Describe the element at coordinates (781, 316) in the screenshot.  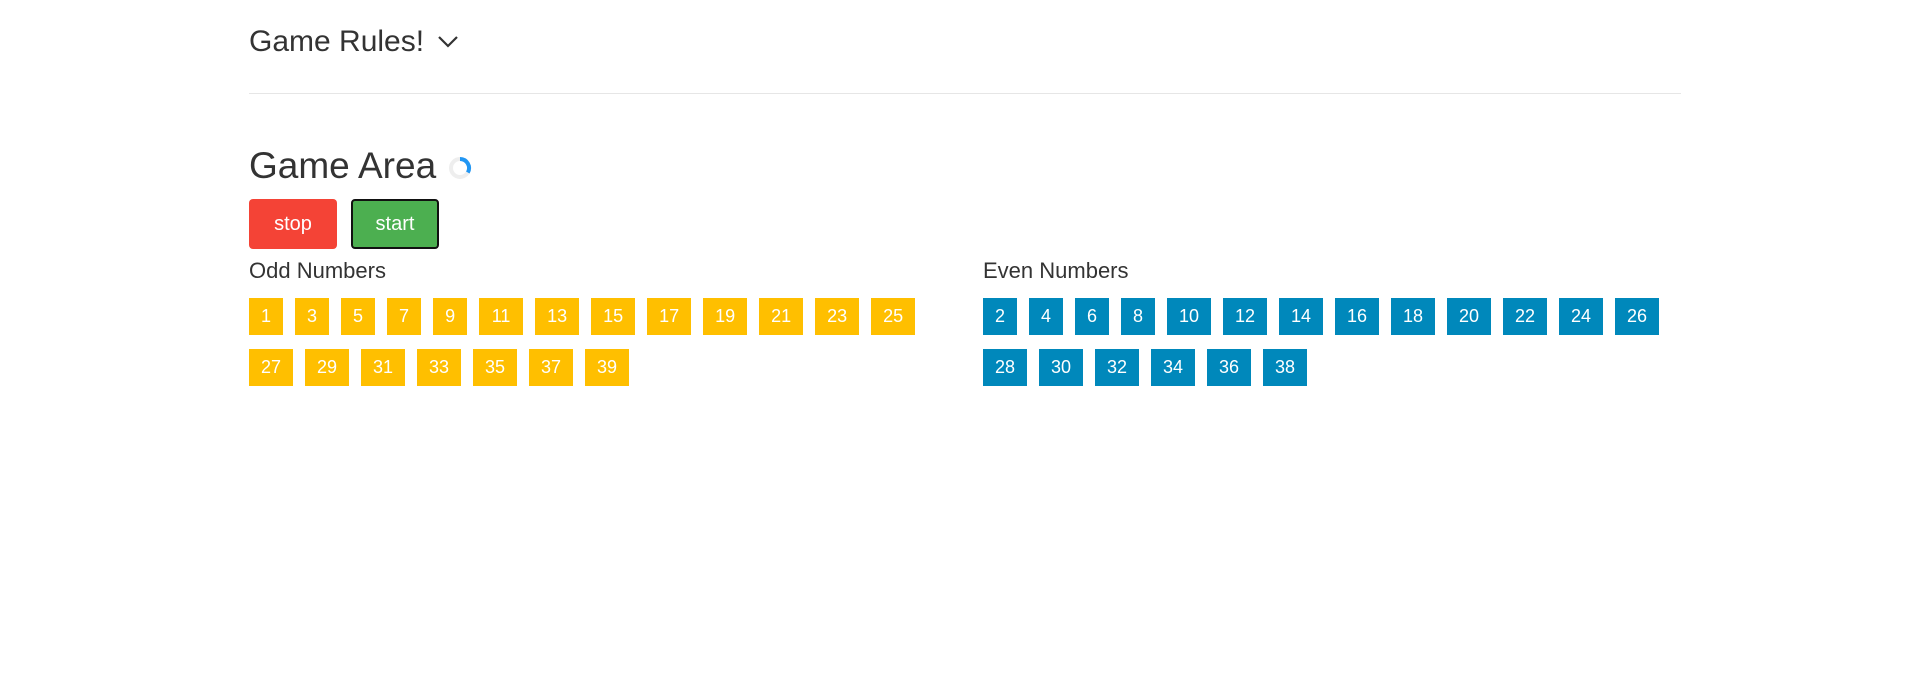
I see `odd-number-tile: 21` at that location.